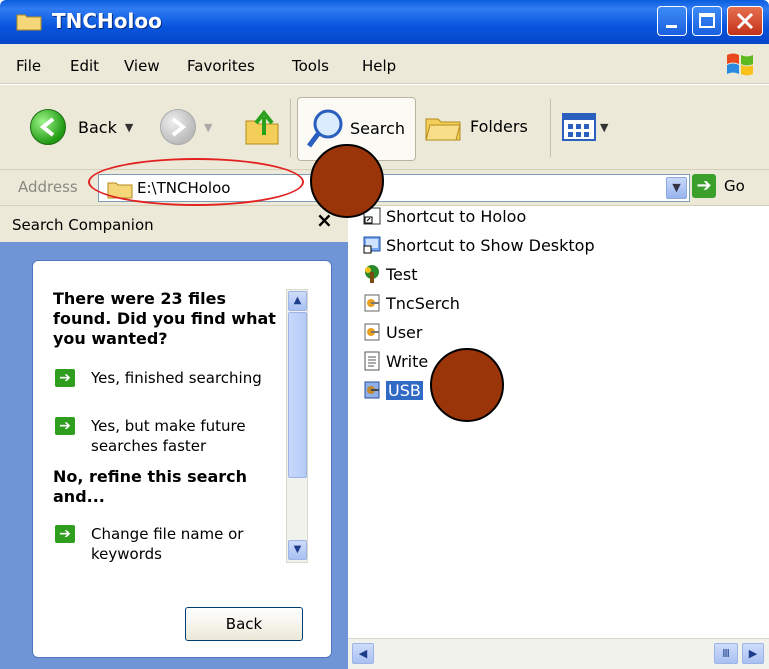  Describe the element at coordinates (423, 303) in the screenshot. I see `file-name: TncSerch` at that location.